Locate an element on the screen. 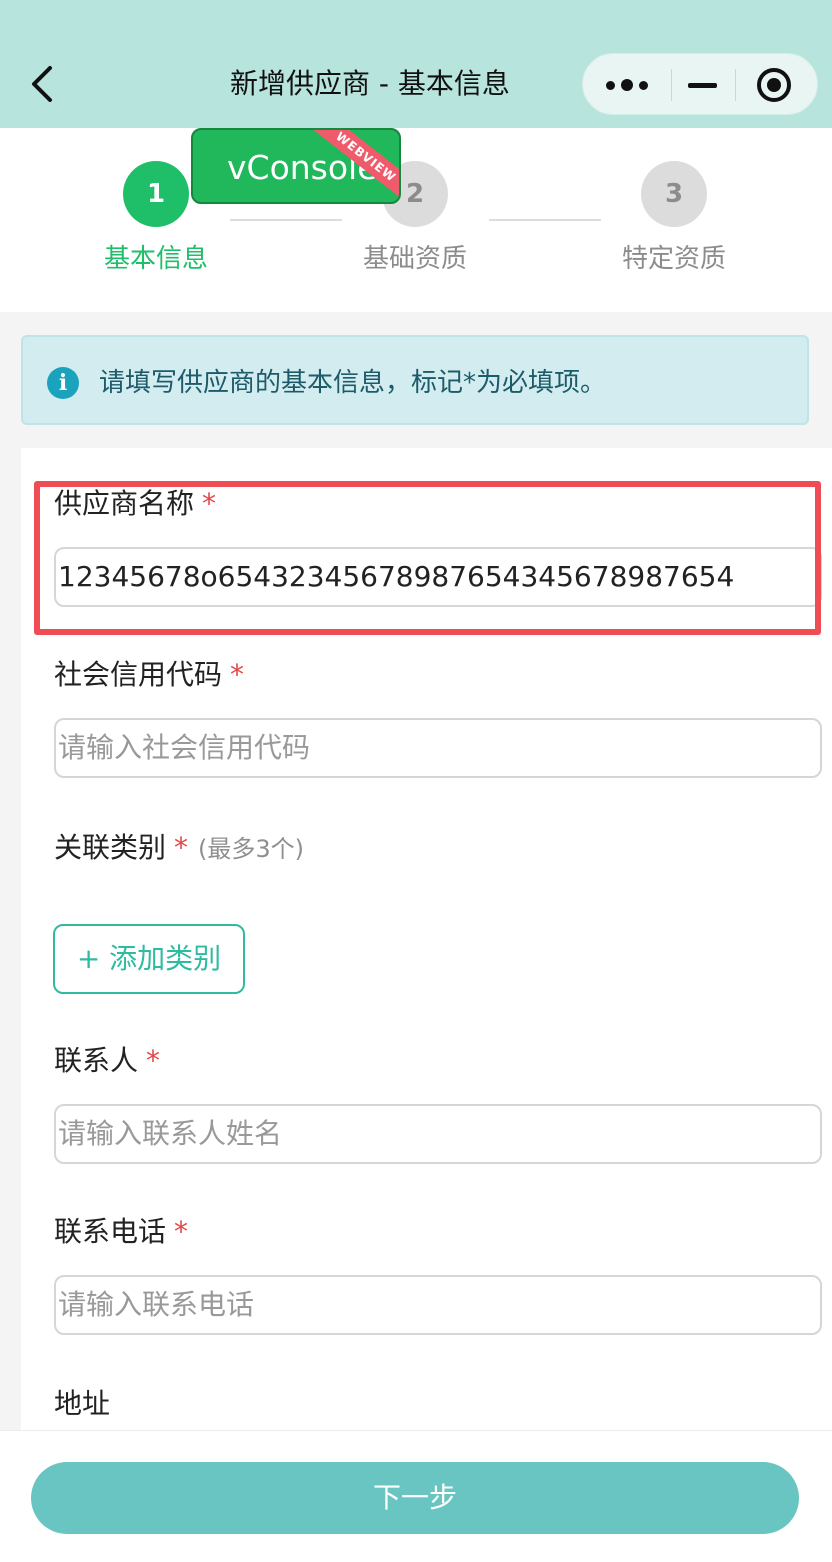 This screenshot has height=1562, width=832. info-icon: i is located at coordinates (63, 383).